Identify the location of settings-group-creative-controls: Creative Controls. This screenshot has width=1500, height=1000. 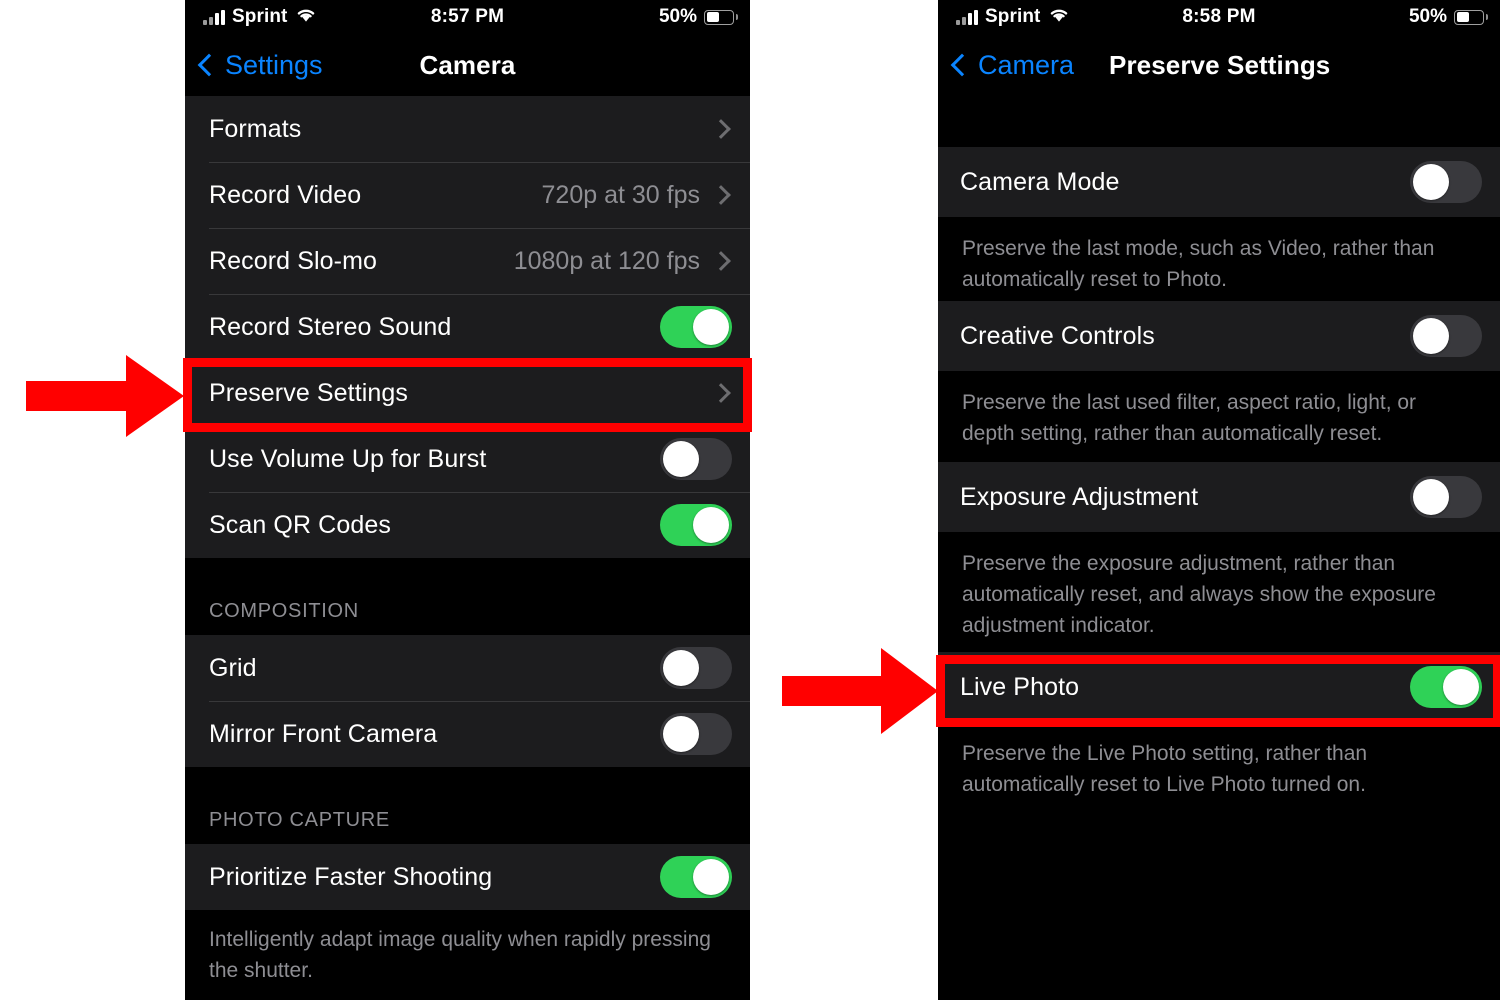
(1219, 336).